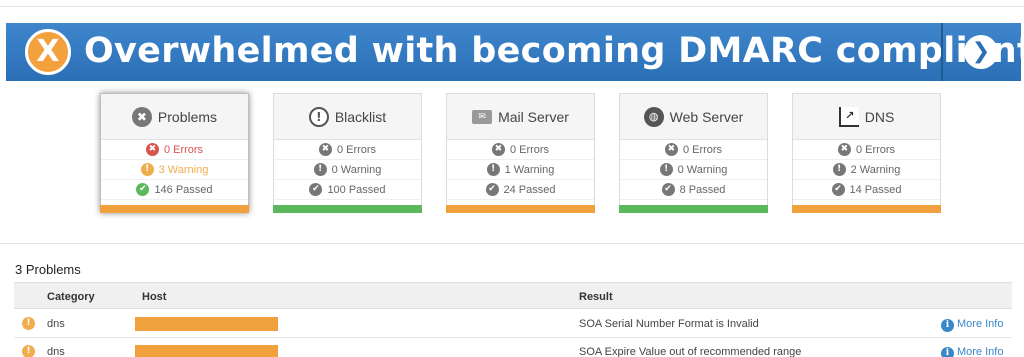  I want to click on passed-count: 14 Passed, so click(875, 189).